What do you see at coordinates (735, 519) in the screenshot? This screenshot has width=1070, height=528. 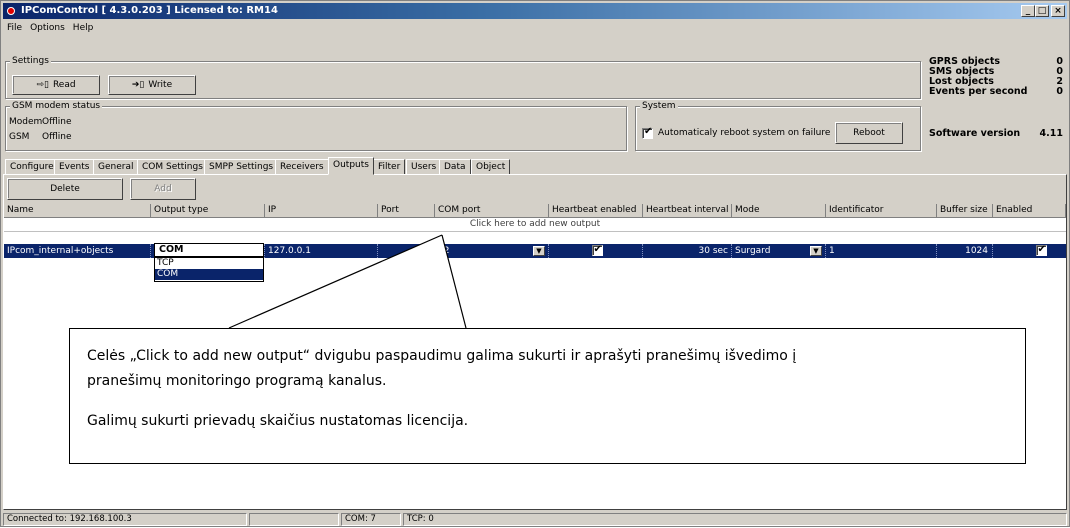 I see `status-tcp: TCP: 0` at bounding box center [735, 519].